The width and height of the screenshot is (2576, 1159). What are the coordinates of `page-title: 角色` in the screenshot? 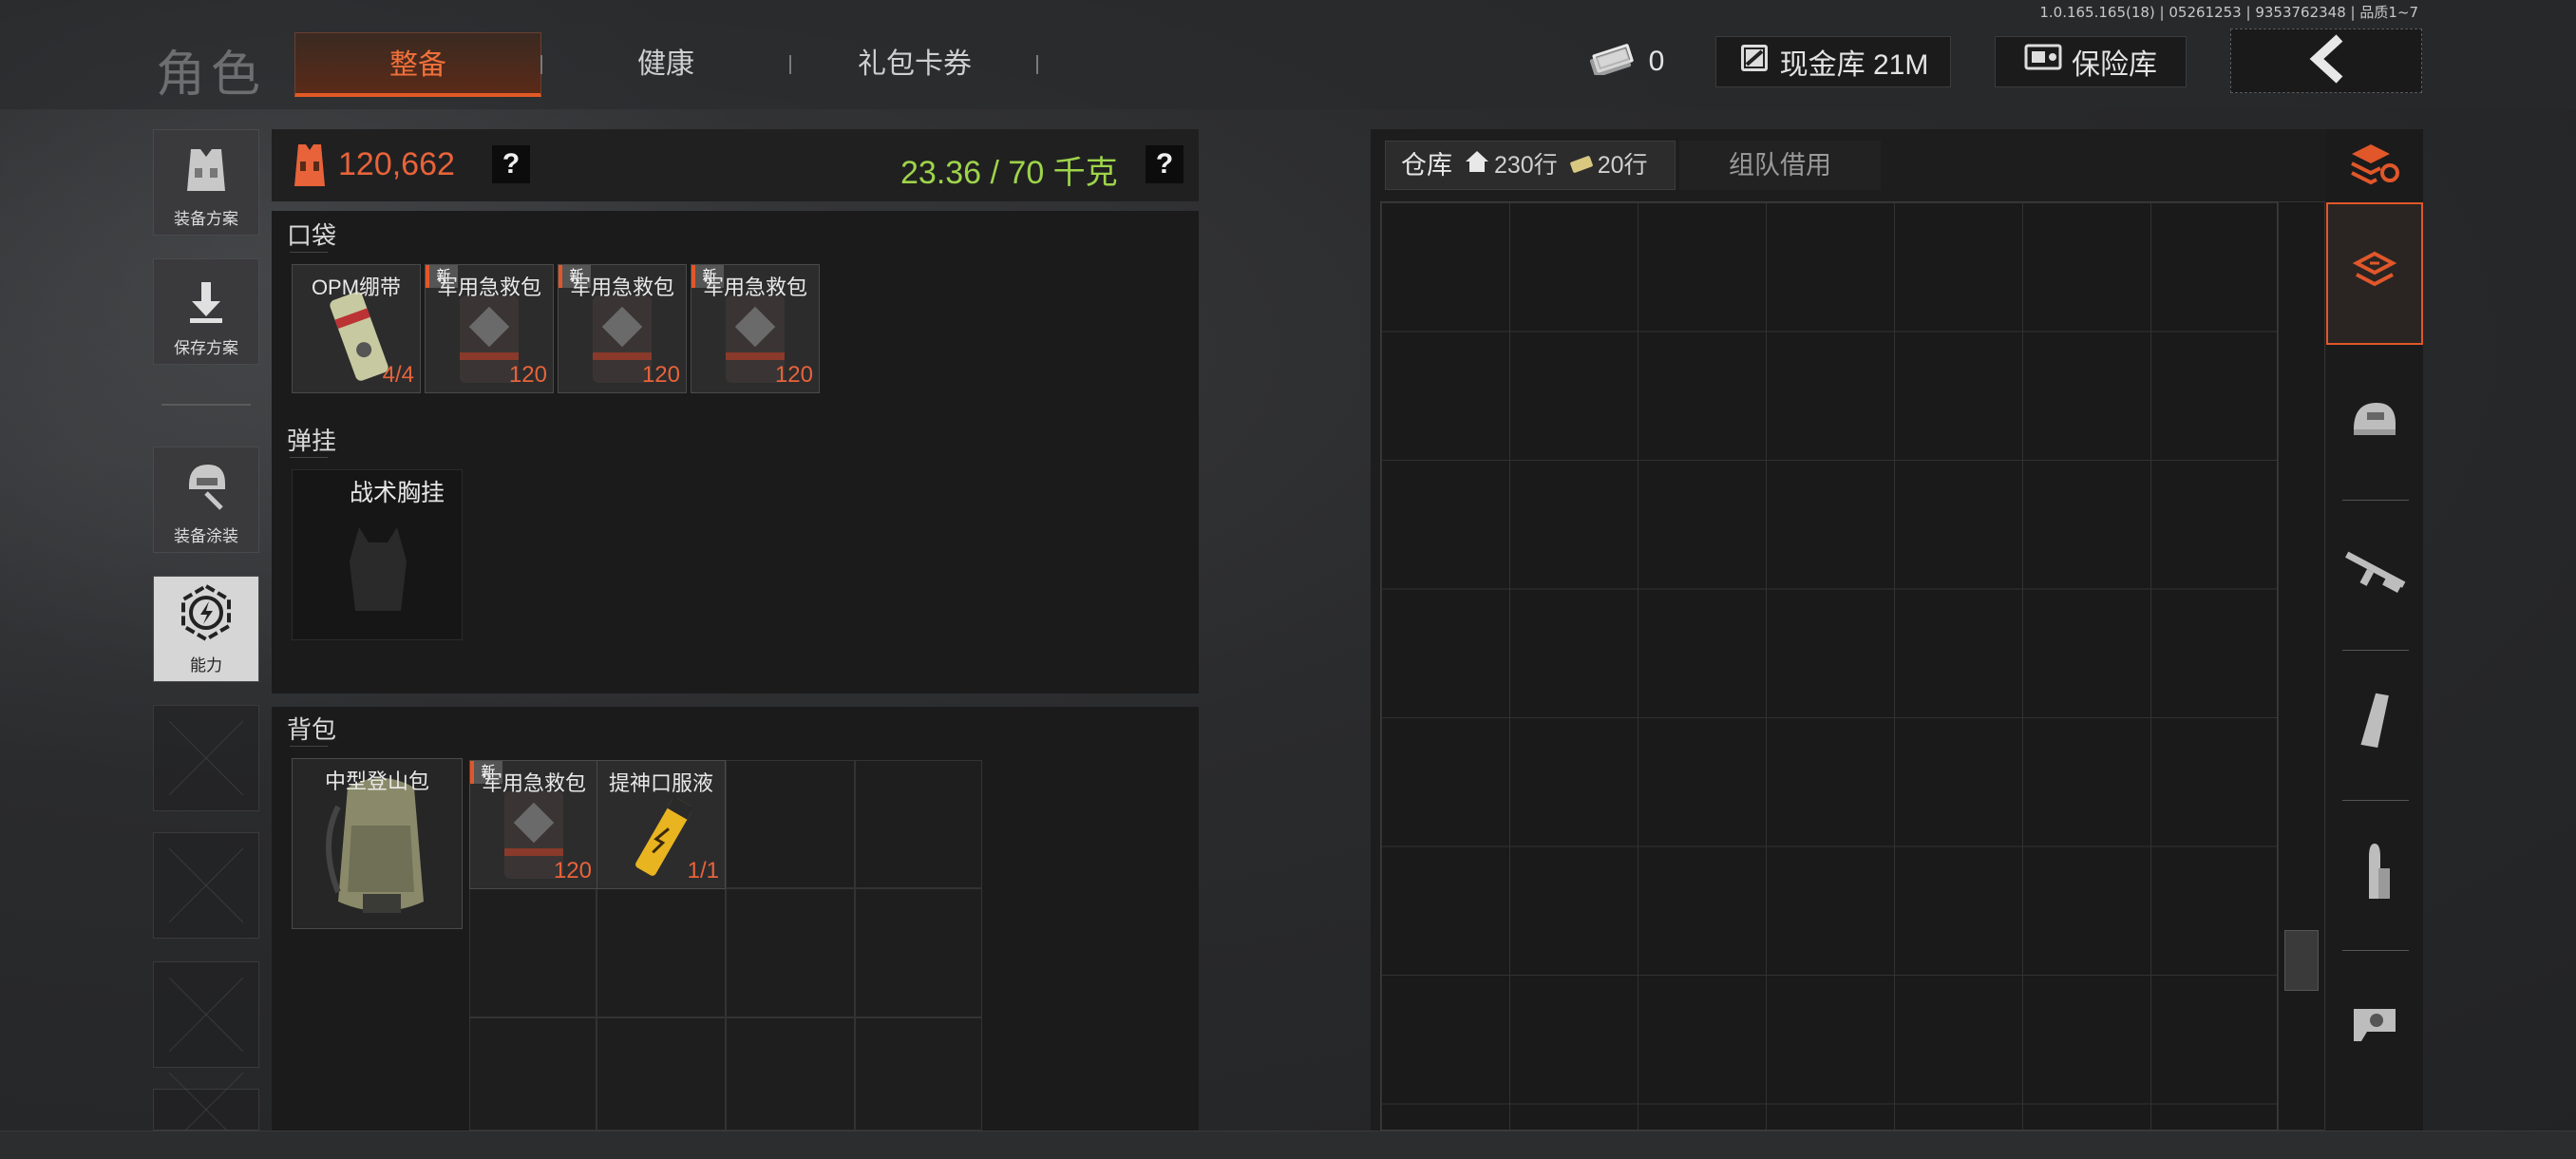 It's located at (211, 75).